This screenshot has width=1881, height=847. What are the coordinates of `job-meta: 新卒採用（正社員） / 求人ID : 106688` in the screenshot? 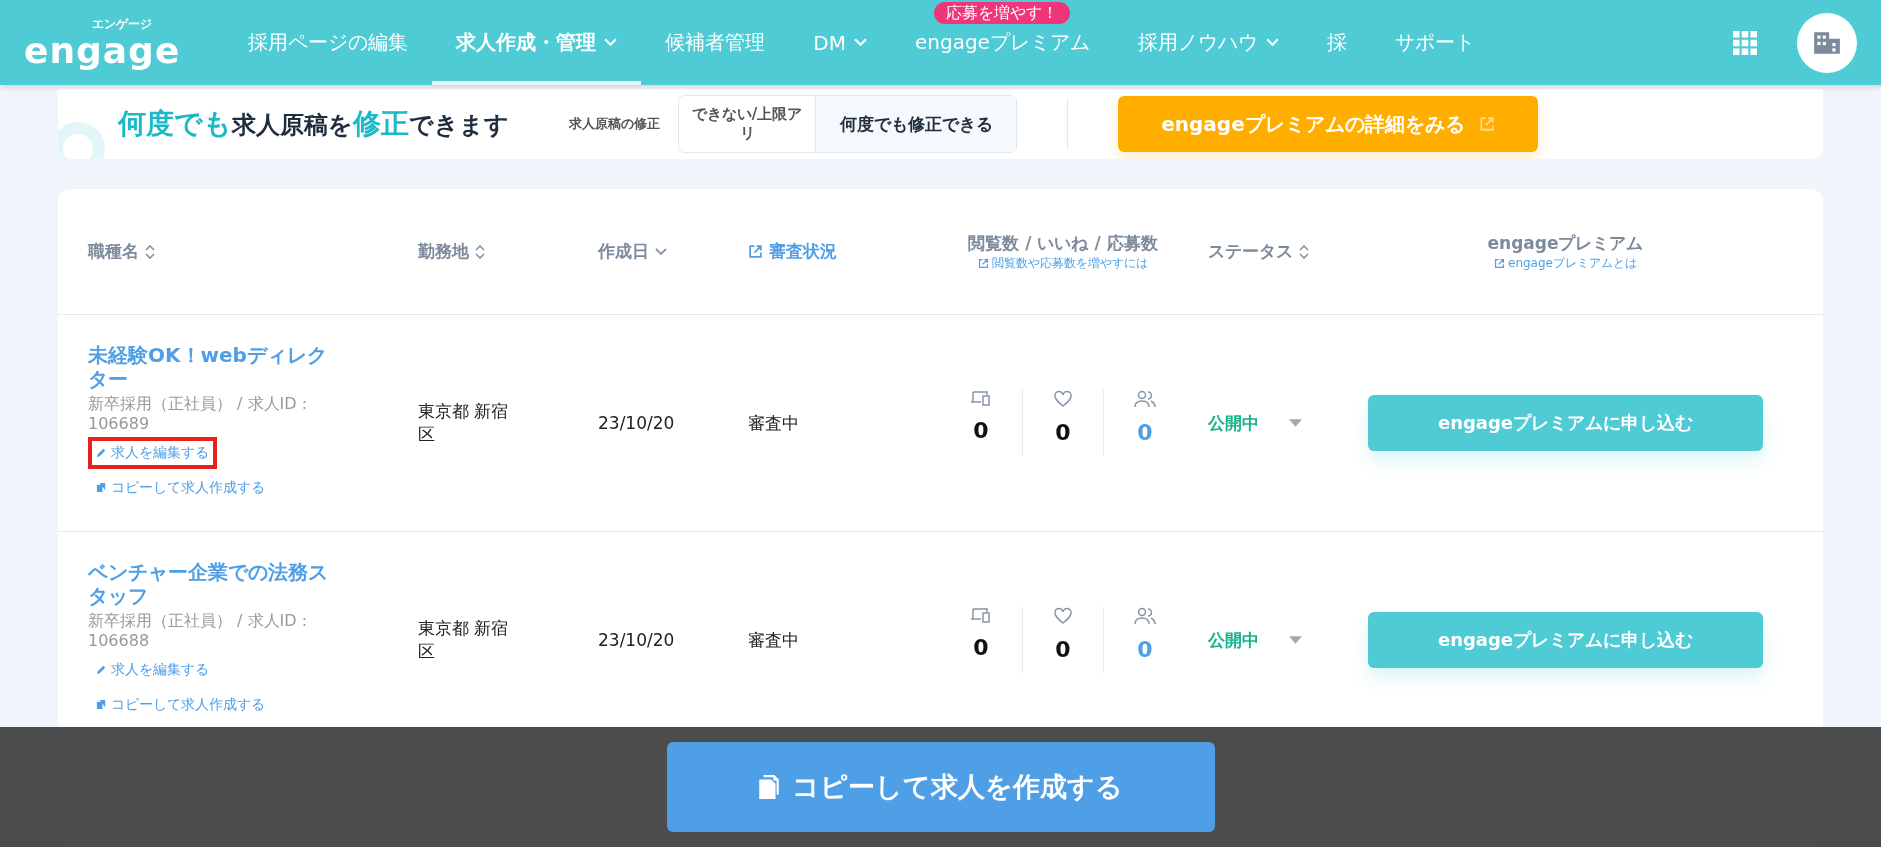 It's located at (198, 630).